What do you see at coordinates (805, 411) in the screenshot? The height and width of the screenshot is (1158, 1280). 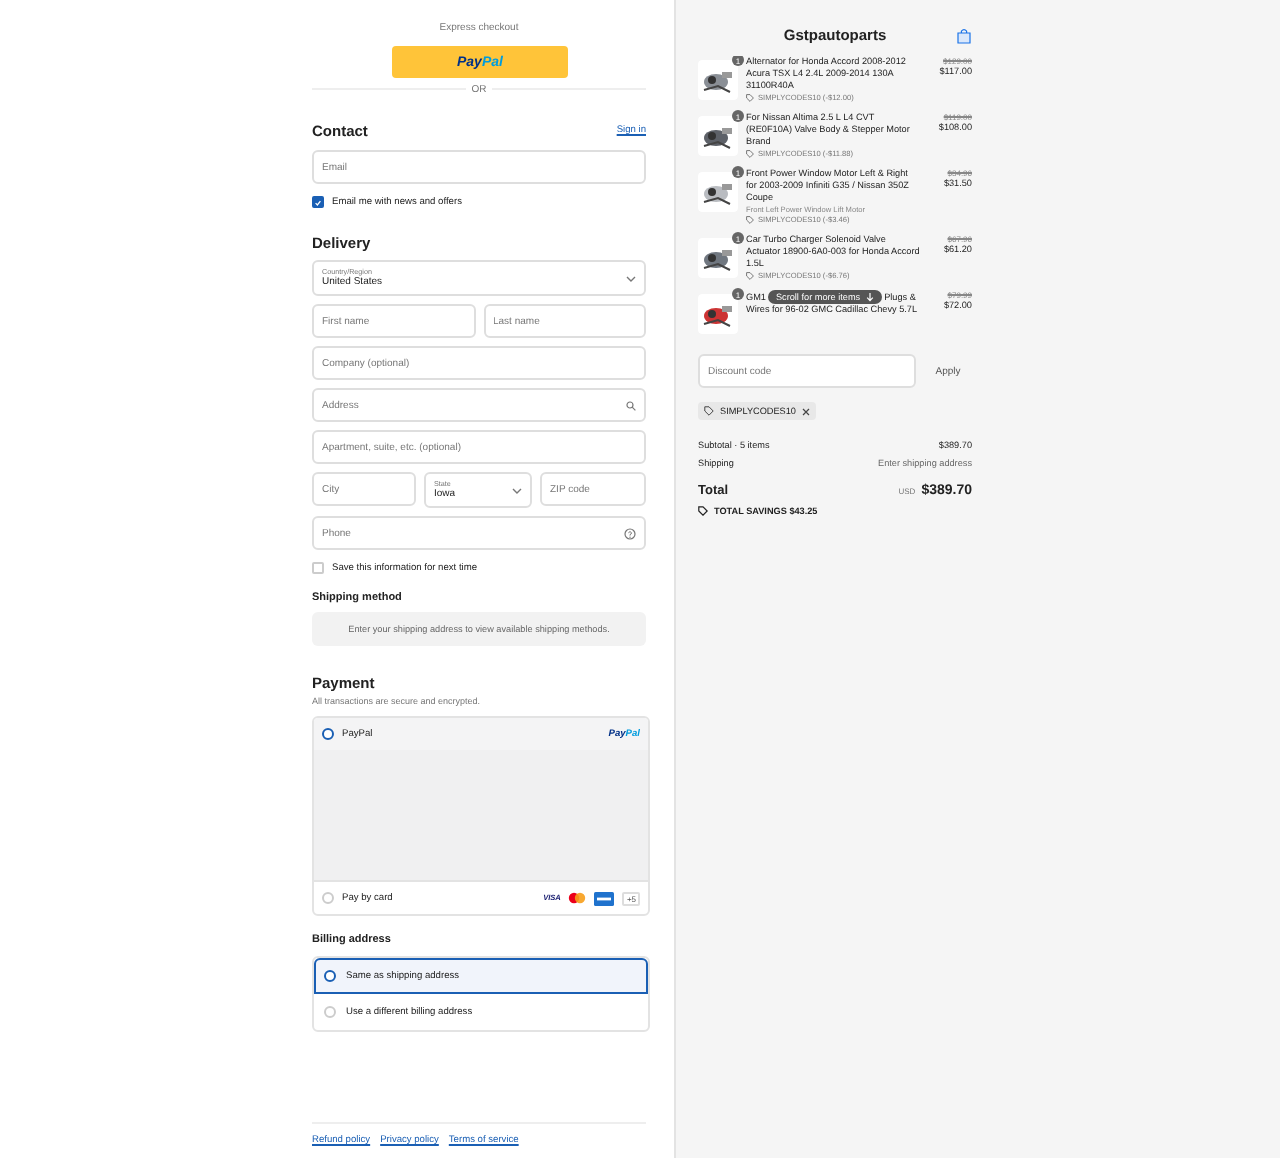 I see `close-icon` at bounding box center [805, 411].